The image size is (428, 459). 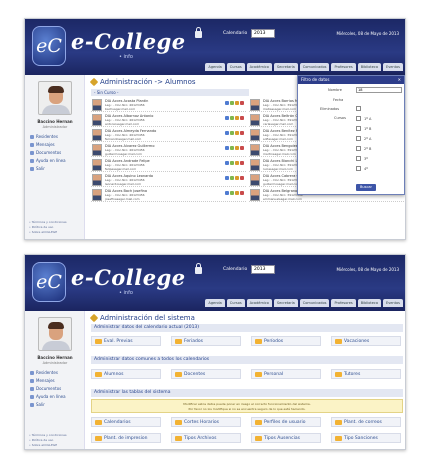 What do you see at coordinates (126, 438) in the screenshot?
I see `tile-plant-impresion: Plant. de impresion` at bounding box center [126, 438].